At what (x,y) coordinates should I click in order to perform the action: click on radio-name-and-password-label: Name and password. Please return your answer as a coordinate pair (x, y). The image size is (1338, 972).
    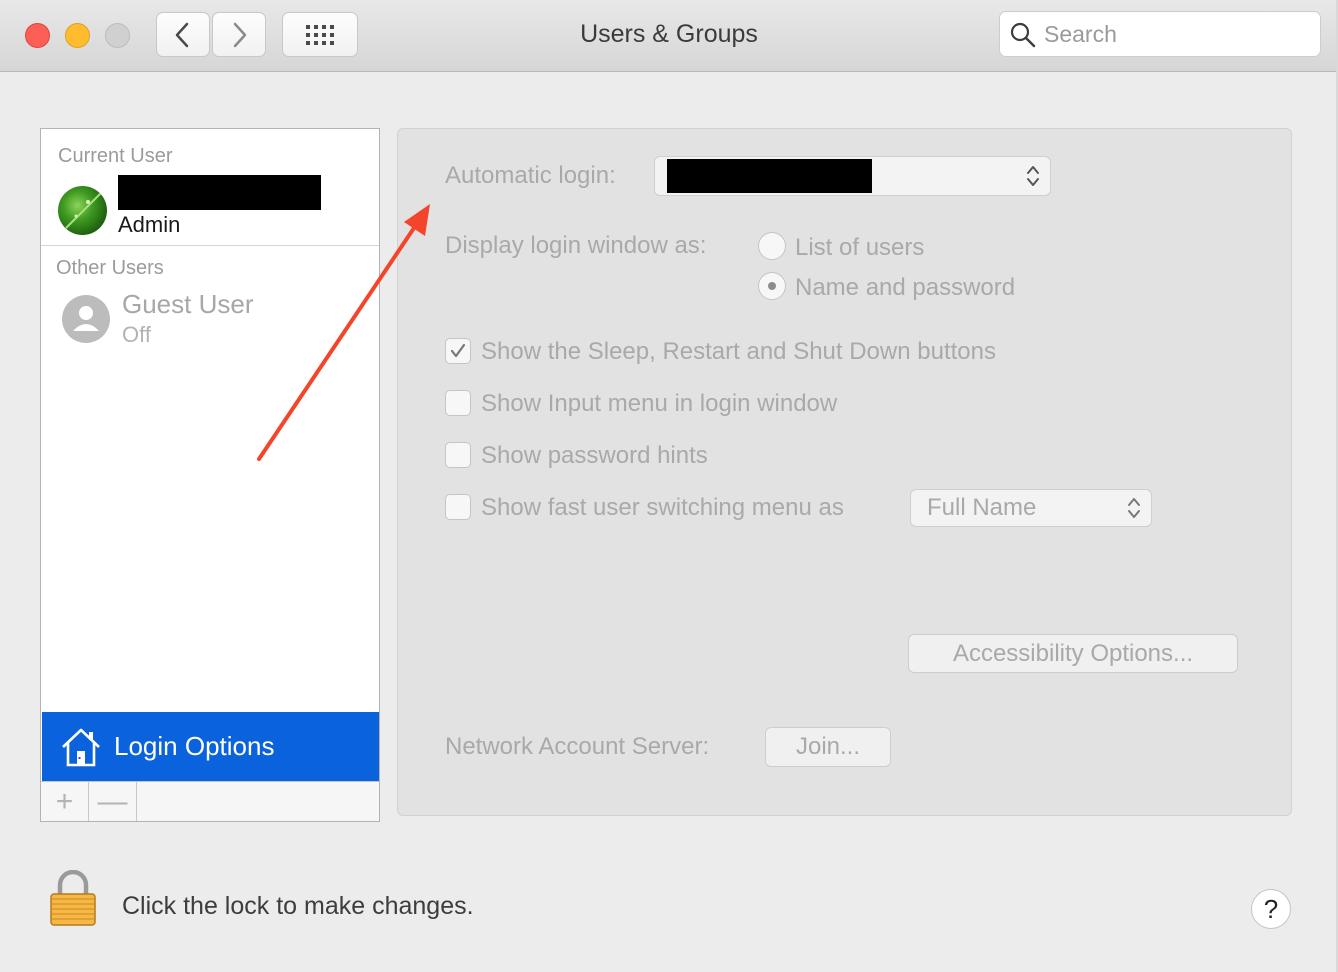
    Looking at the image, I should click on (905, 287).